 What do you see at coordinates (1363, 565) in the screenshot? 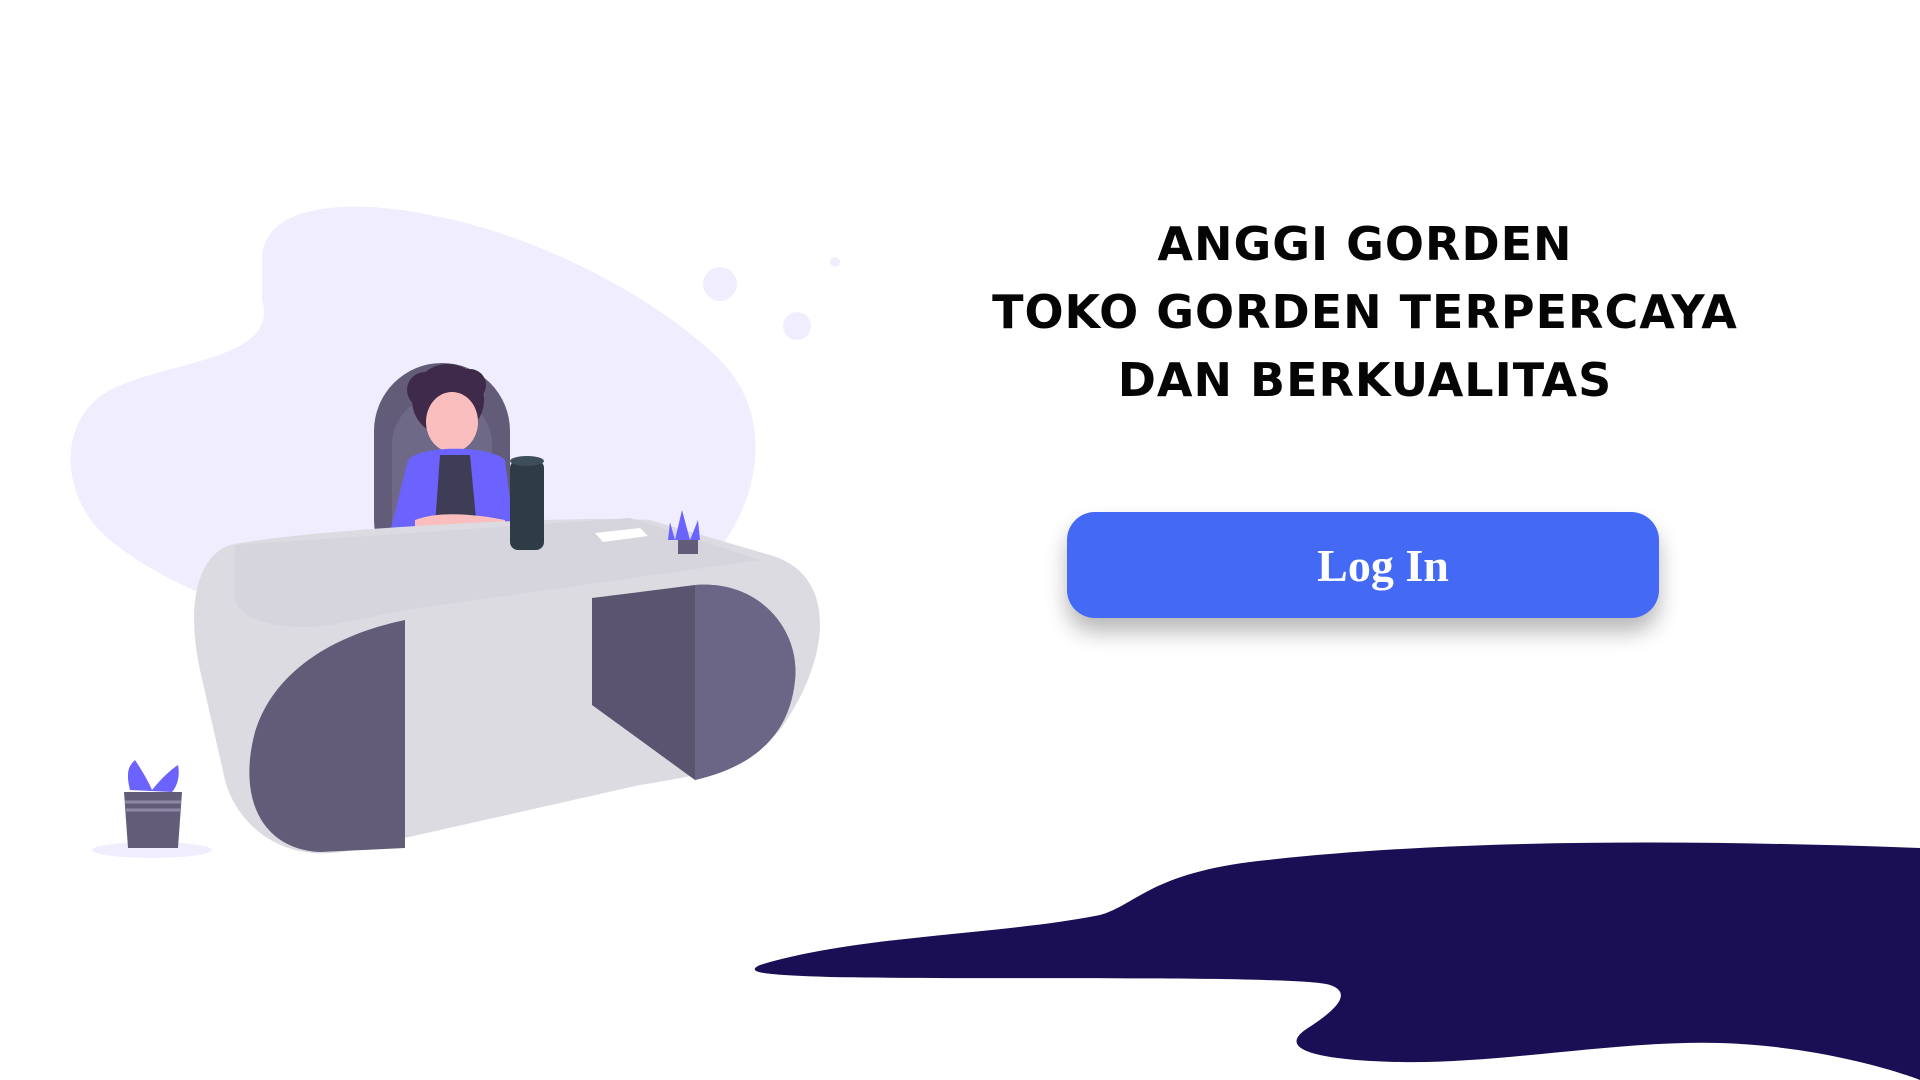
I see `login-button: Log In` at bounding box center [1363, 565].